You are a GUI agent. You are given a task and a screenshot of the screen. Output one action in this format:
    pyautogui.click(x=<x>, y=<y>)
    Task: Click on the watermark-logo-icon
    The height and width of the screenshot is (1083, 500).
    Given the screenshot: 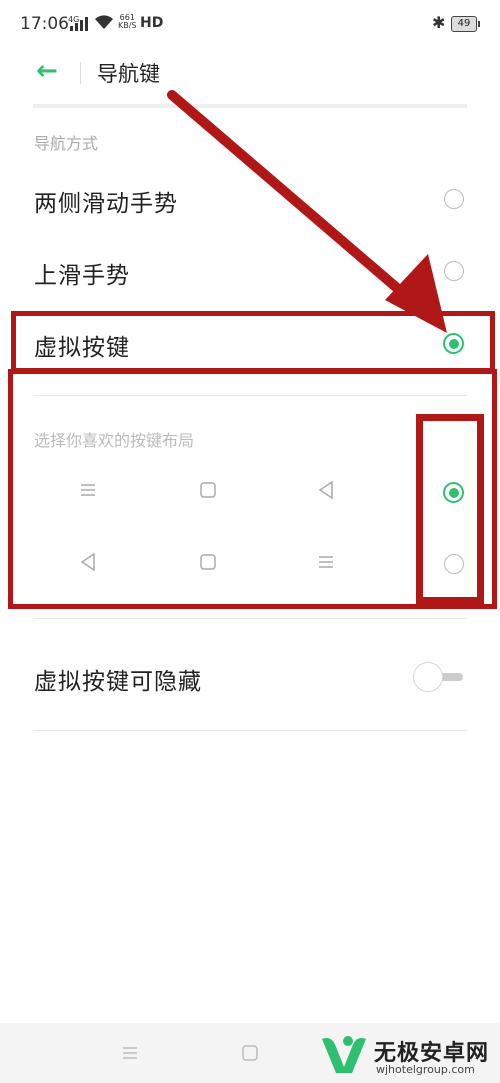 What is the action you would take?
    pyautogui.click(x=344, y=1054)
    